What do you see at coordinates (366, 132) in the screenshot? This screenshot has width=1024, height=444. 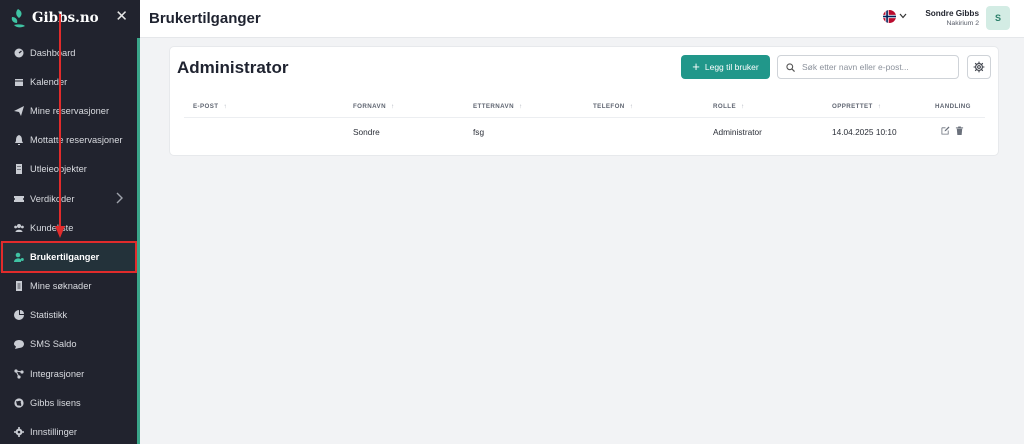 I see `cell-first-name: Sondre` at bounding box center [366, 132].